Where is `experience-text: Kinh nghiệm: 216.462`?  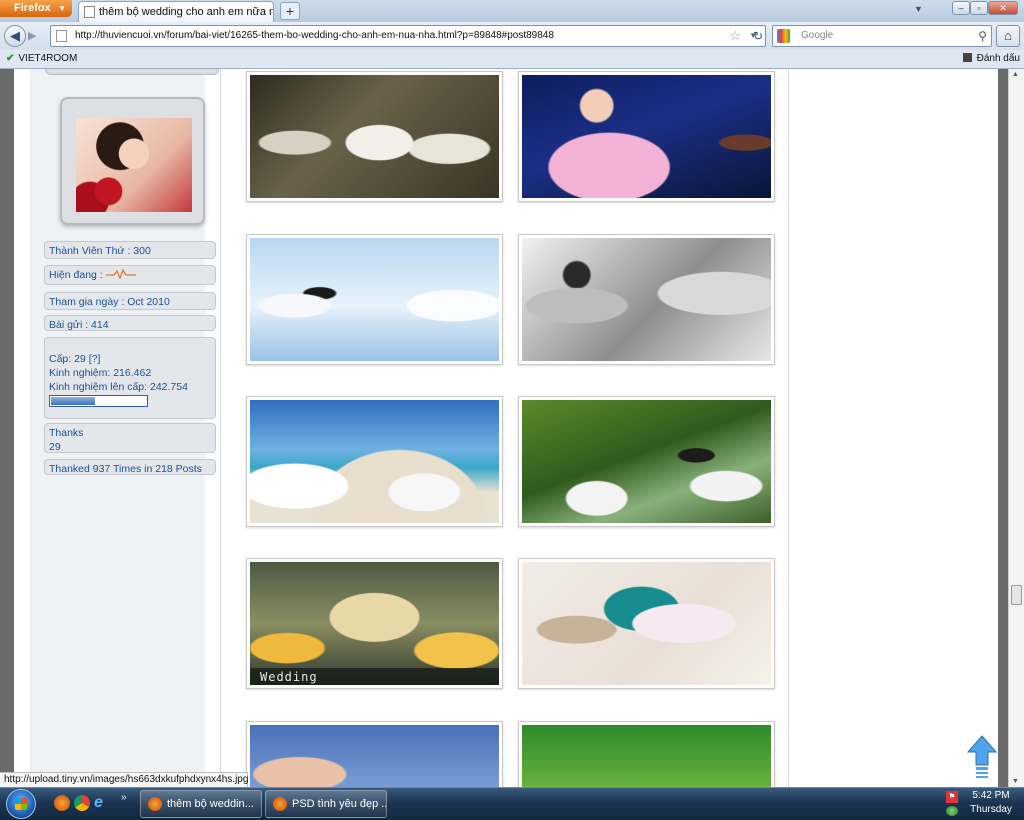
experience-text: Kinh nghiệm: 216.462 is located at coordinates (100, 373).